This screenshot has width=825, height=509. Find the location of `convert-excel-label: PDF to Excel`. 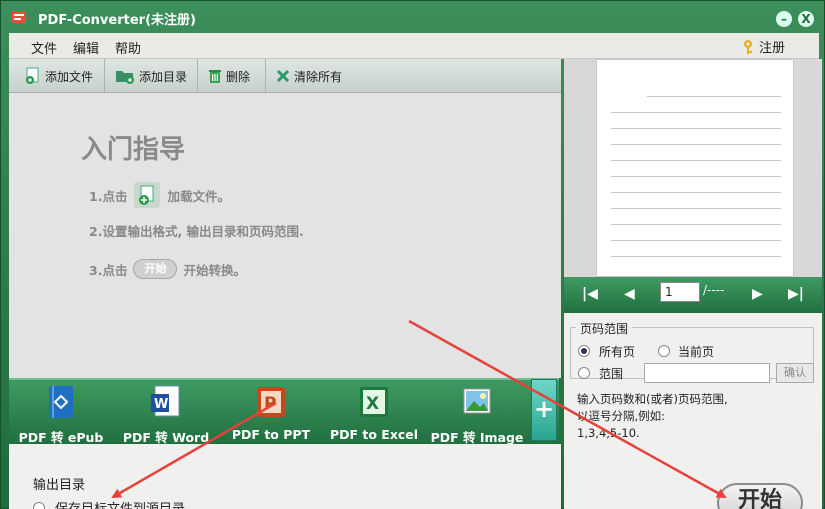

convert-excel-label: PDF to Excel is located at coordinates (374, 434).